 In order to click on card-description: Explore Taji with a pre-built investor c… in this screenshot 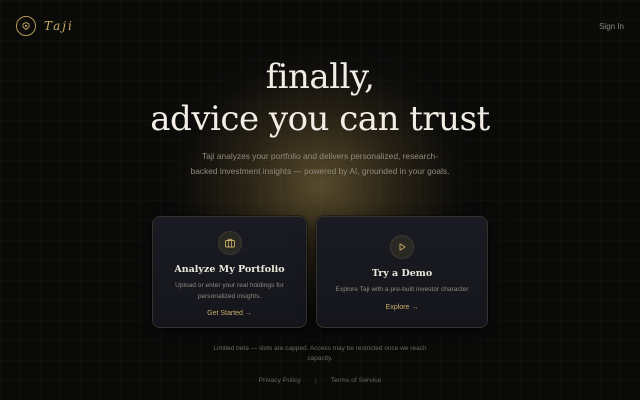, I will do `click(402, 289)`.